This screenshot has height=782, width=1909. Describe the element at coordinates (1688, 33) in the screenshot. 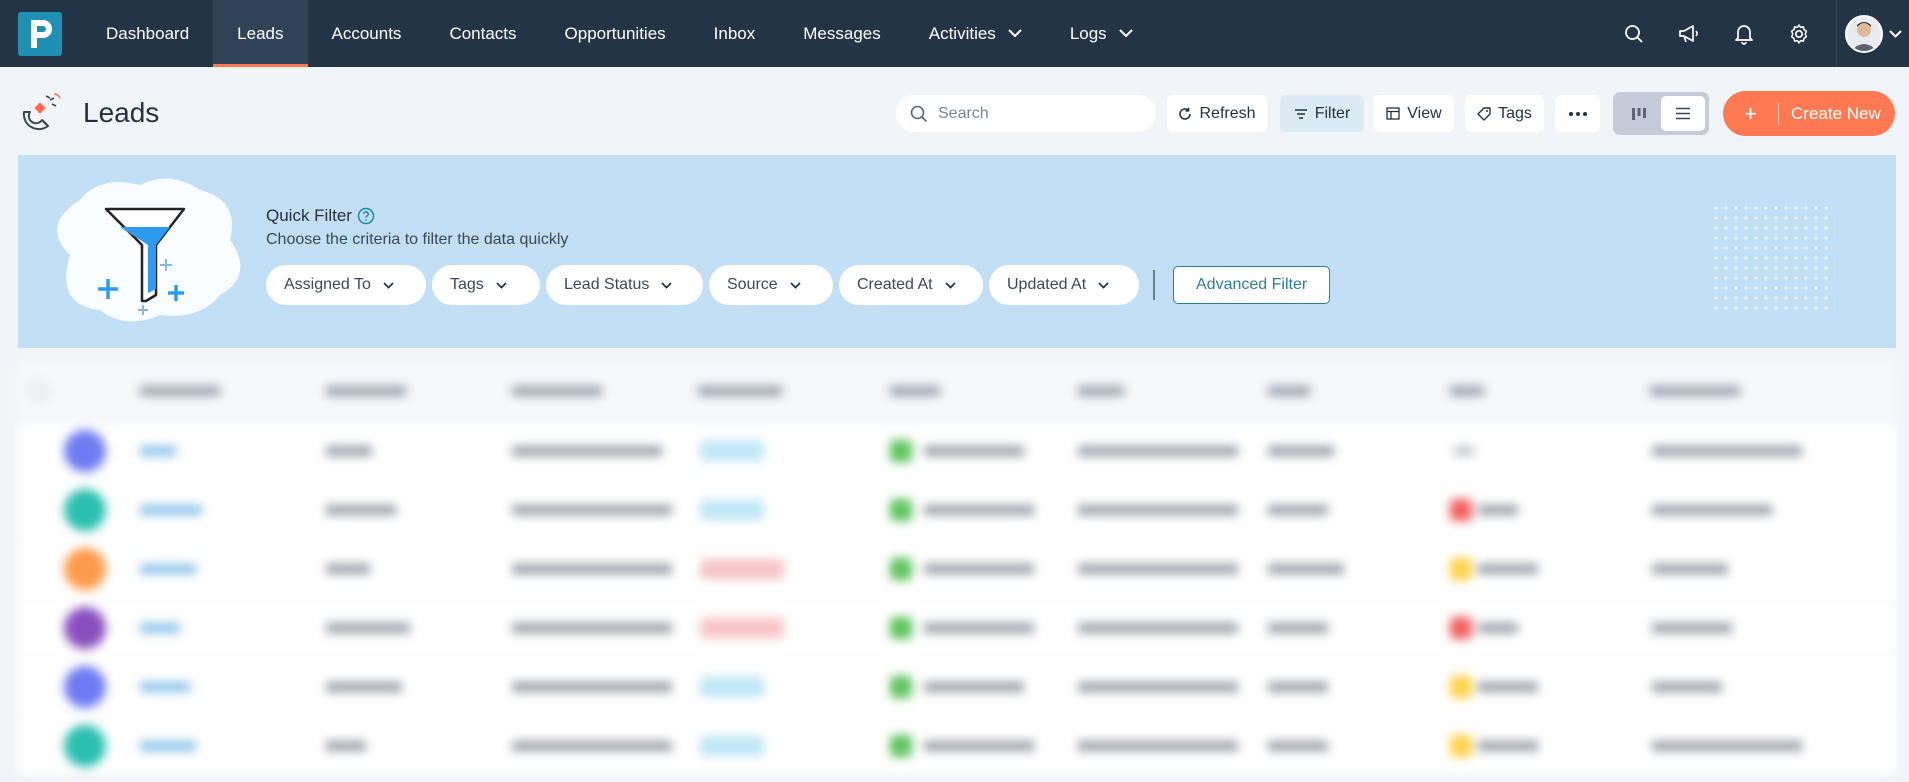

I see `megaphone-icon` at that location.